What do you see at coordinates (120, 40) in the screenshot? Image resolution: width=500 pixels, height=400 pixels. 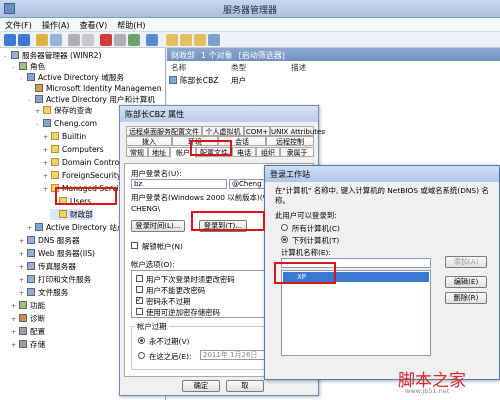 I see `properties-icon` at bounding box center [120, 40].